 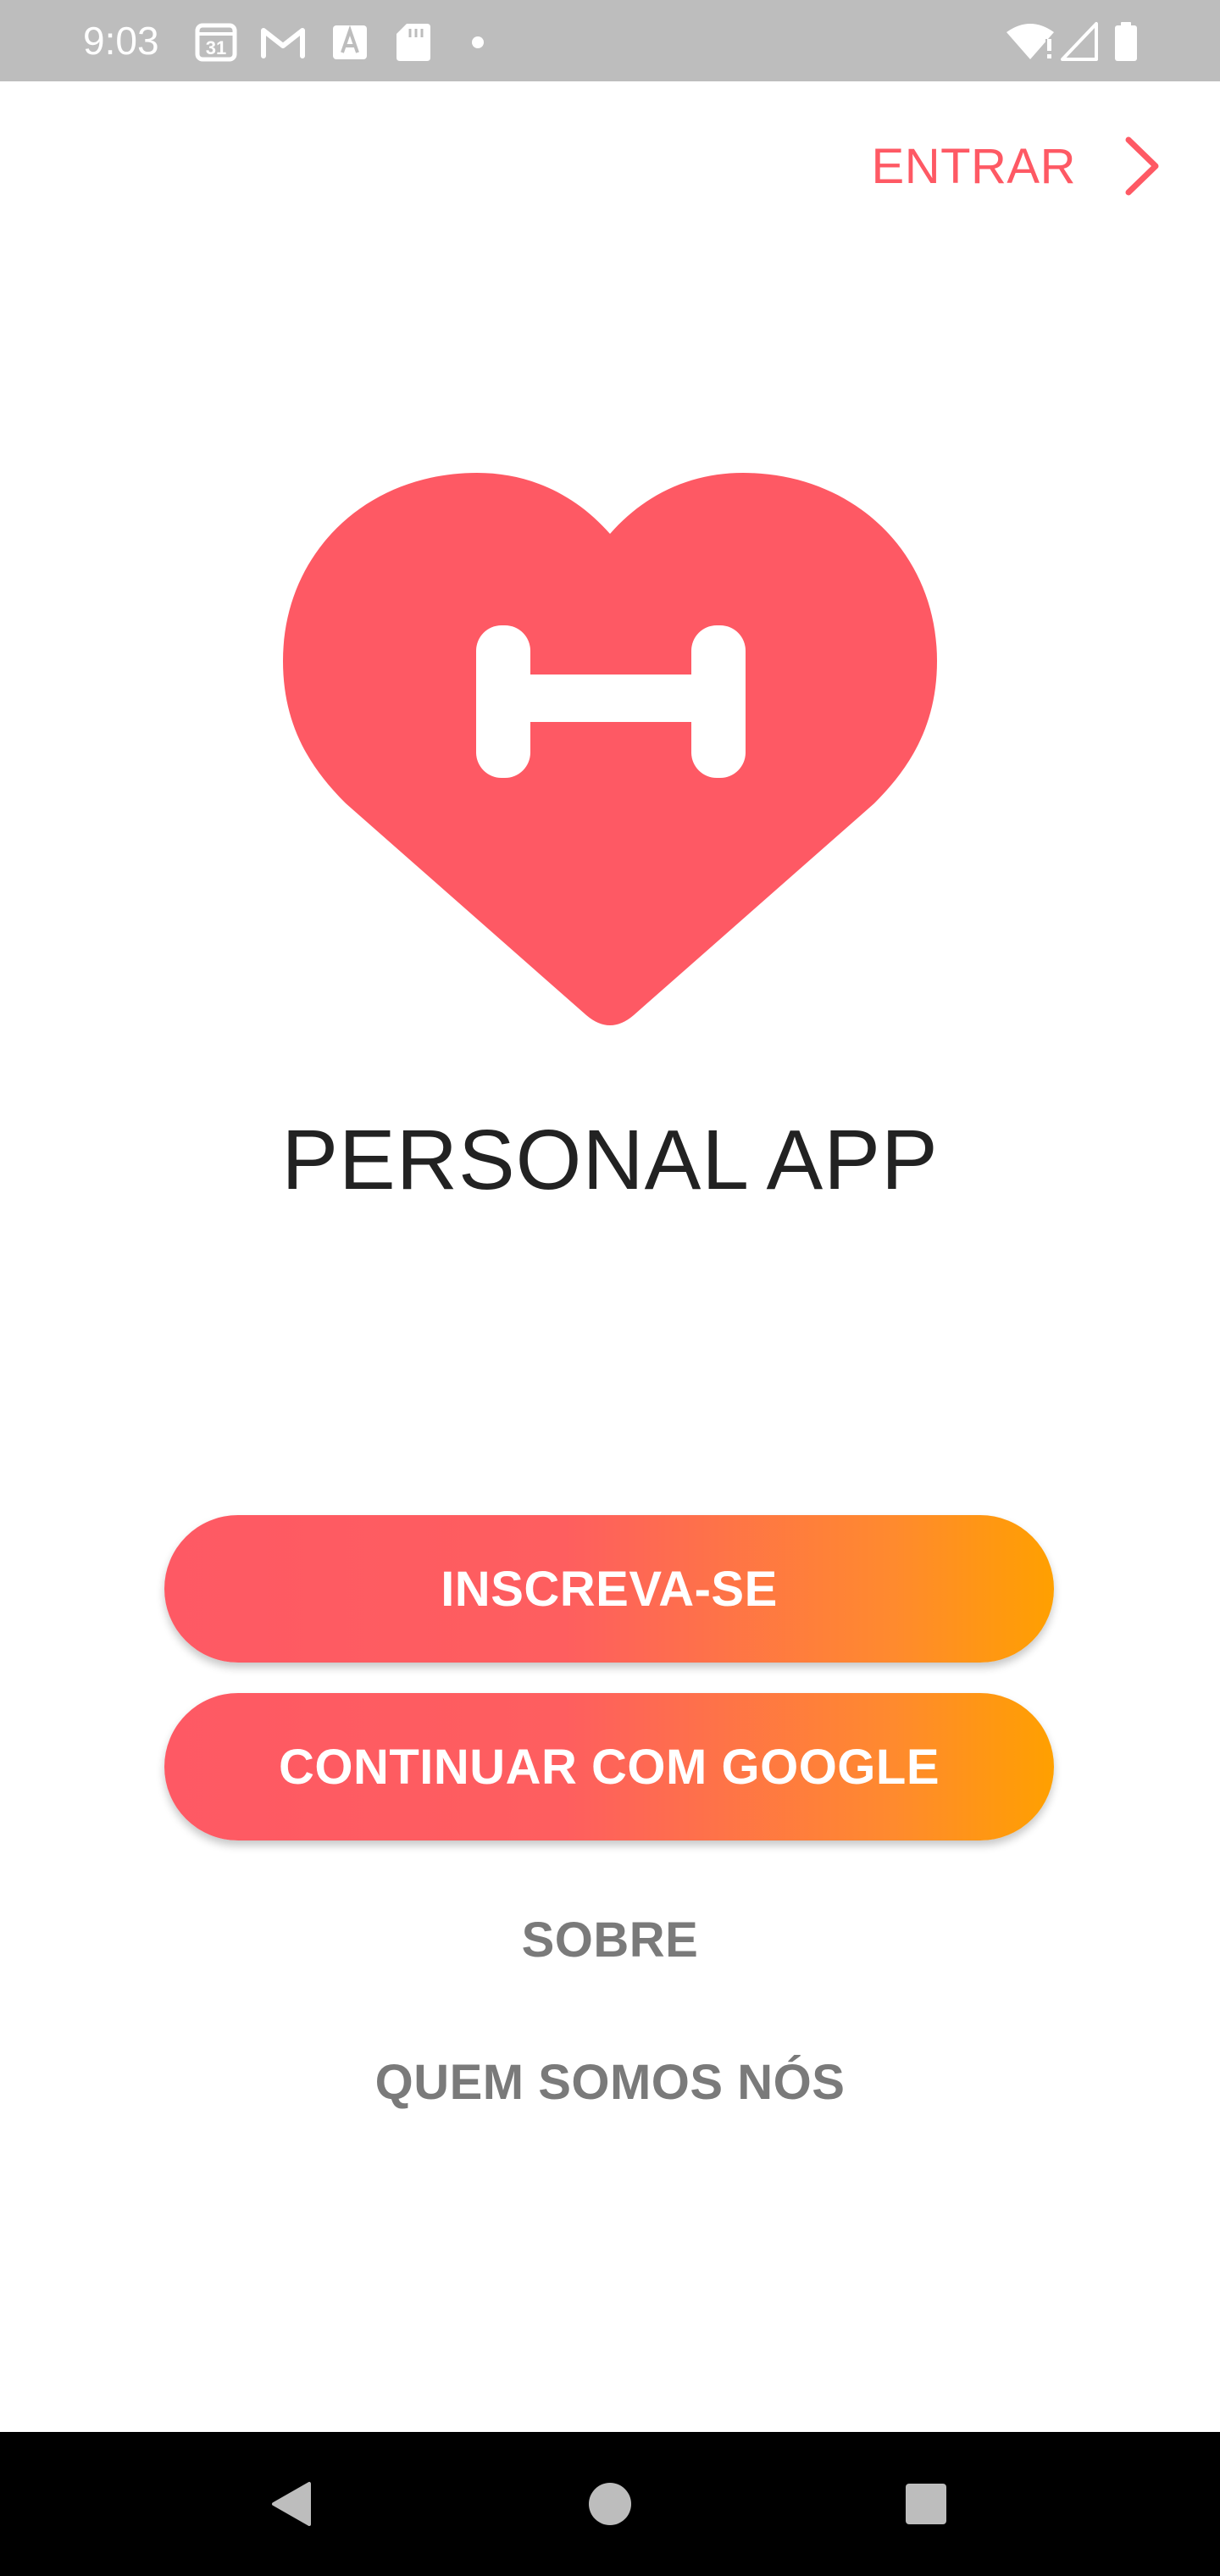 I want to click on back-icon, so click(x=291, y=2504).